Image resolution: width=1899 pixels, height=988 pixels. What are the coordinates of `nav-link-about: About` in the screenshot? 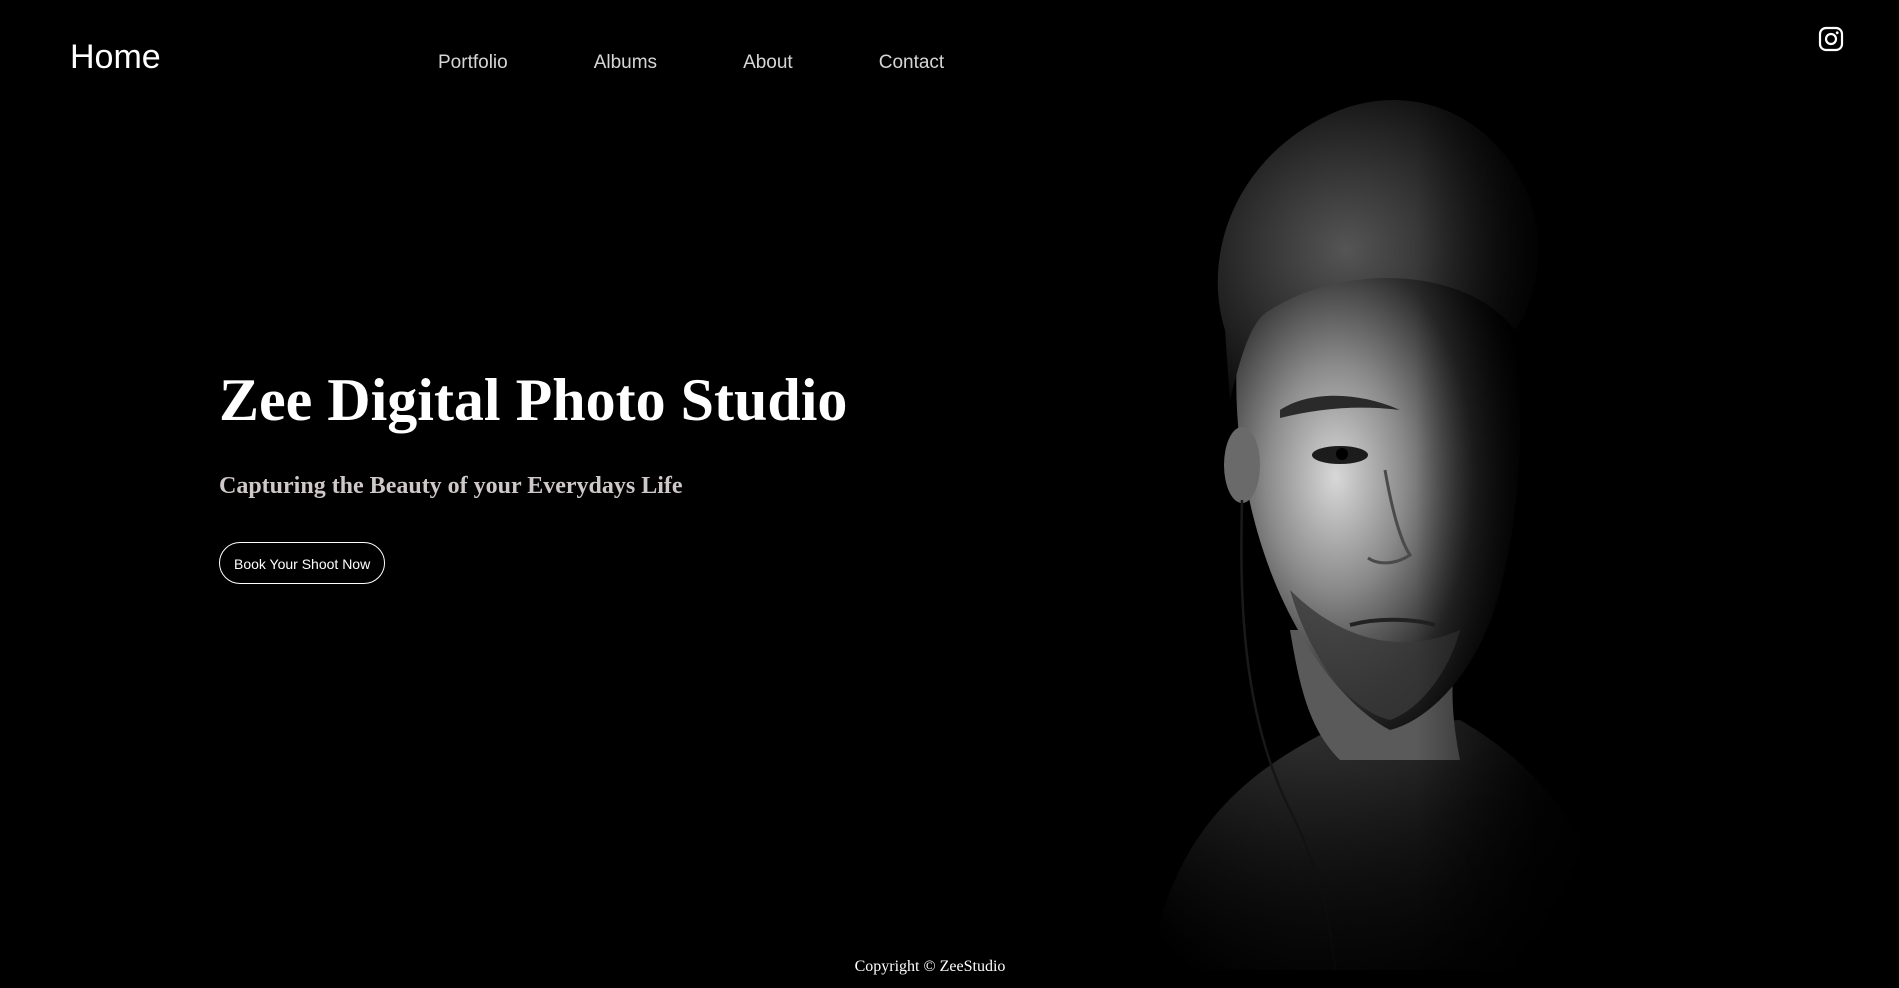 It's located at (768, 63).